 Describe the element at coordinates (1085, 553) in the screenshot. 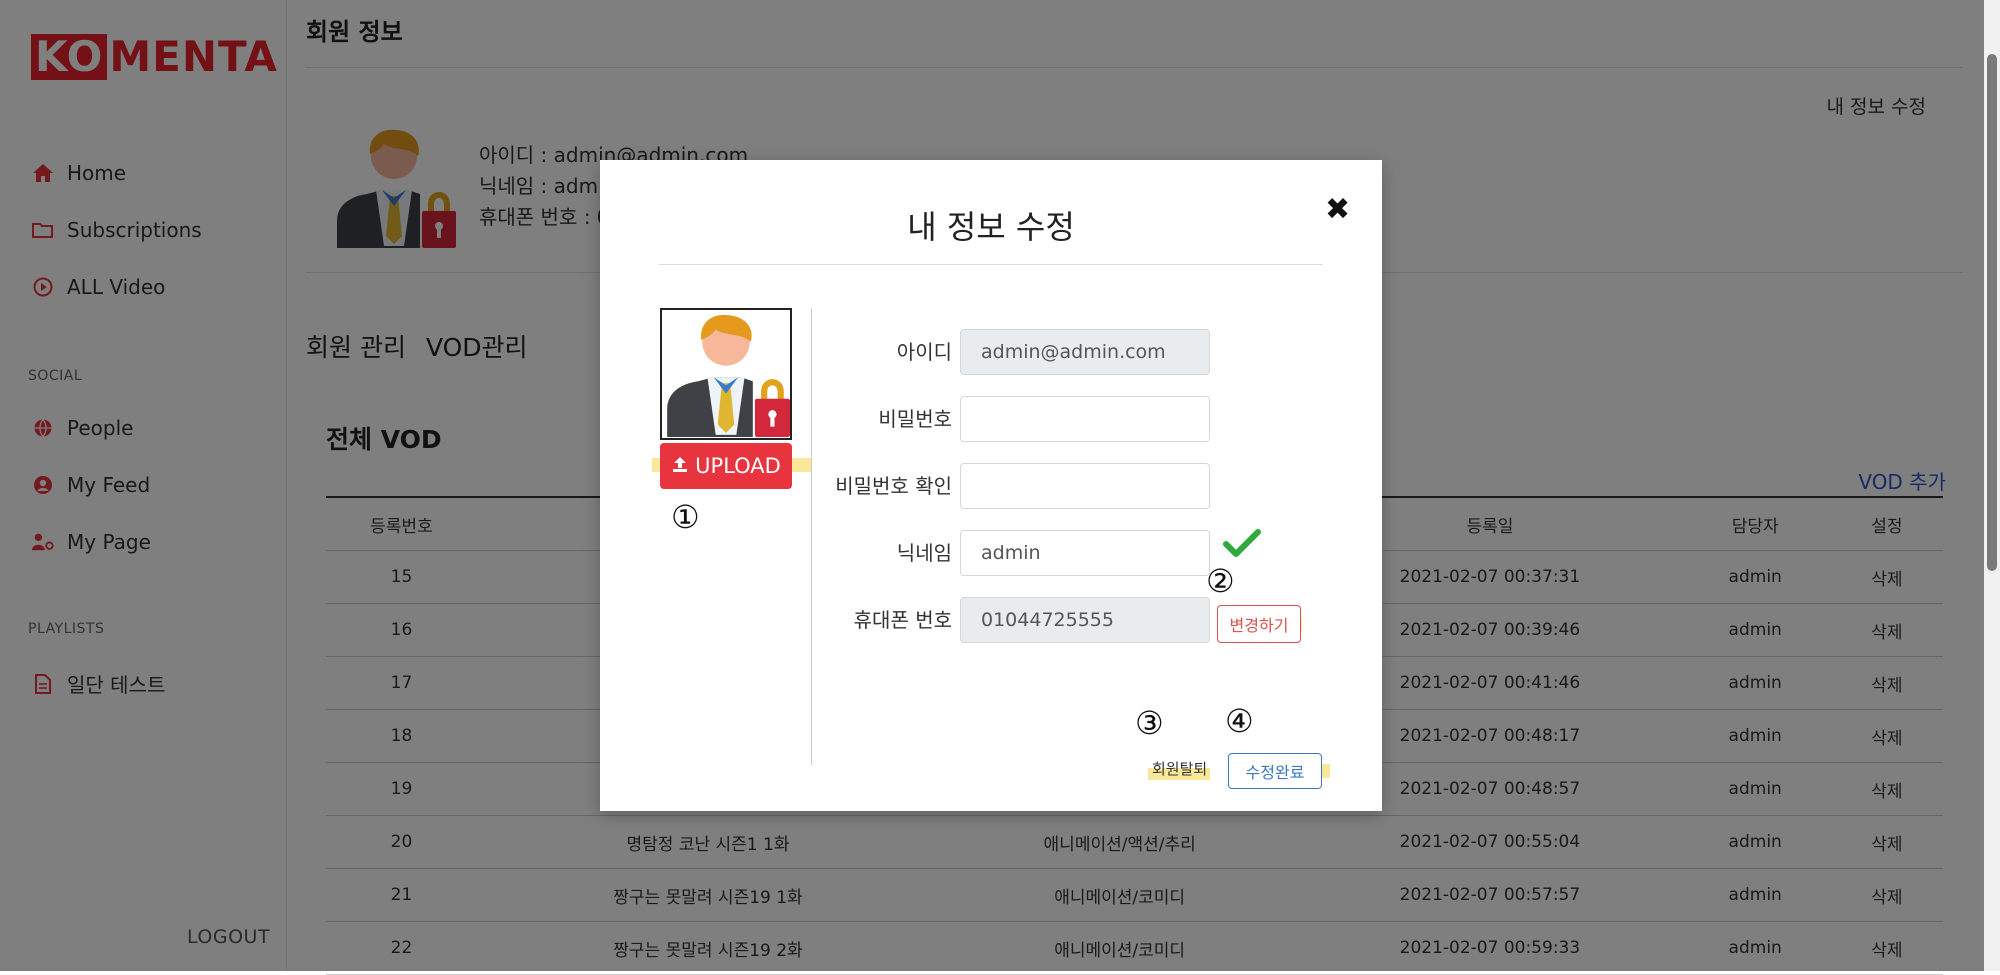

I see `nickname-field` at that location.